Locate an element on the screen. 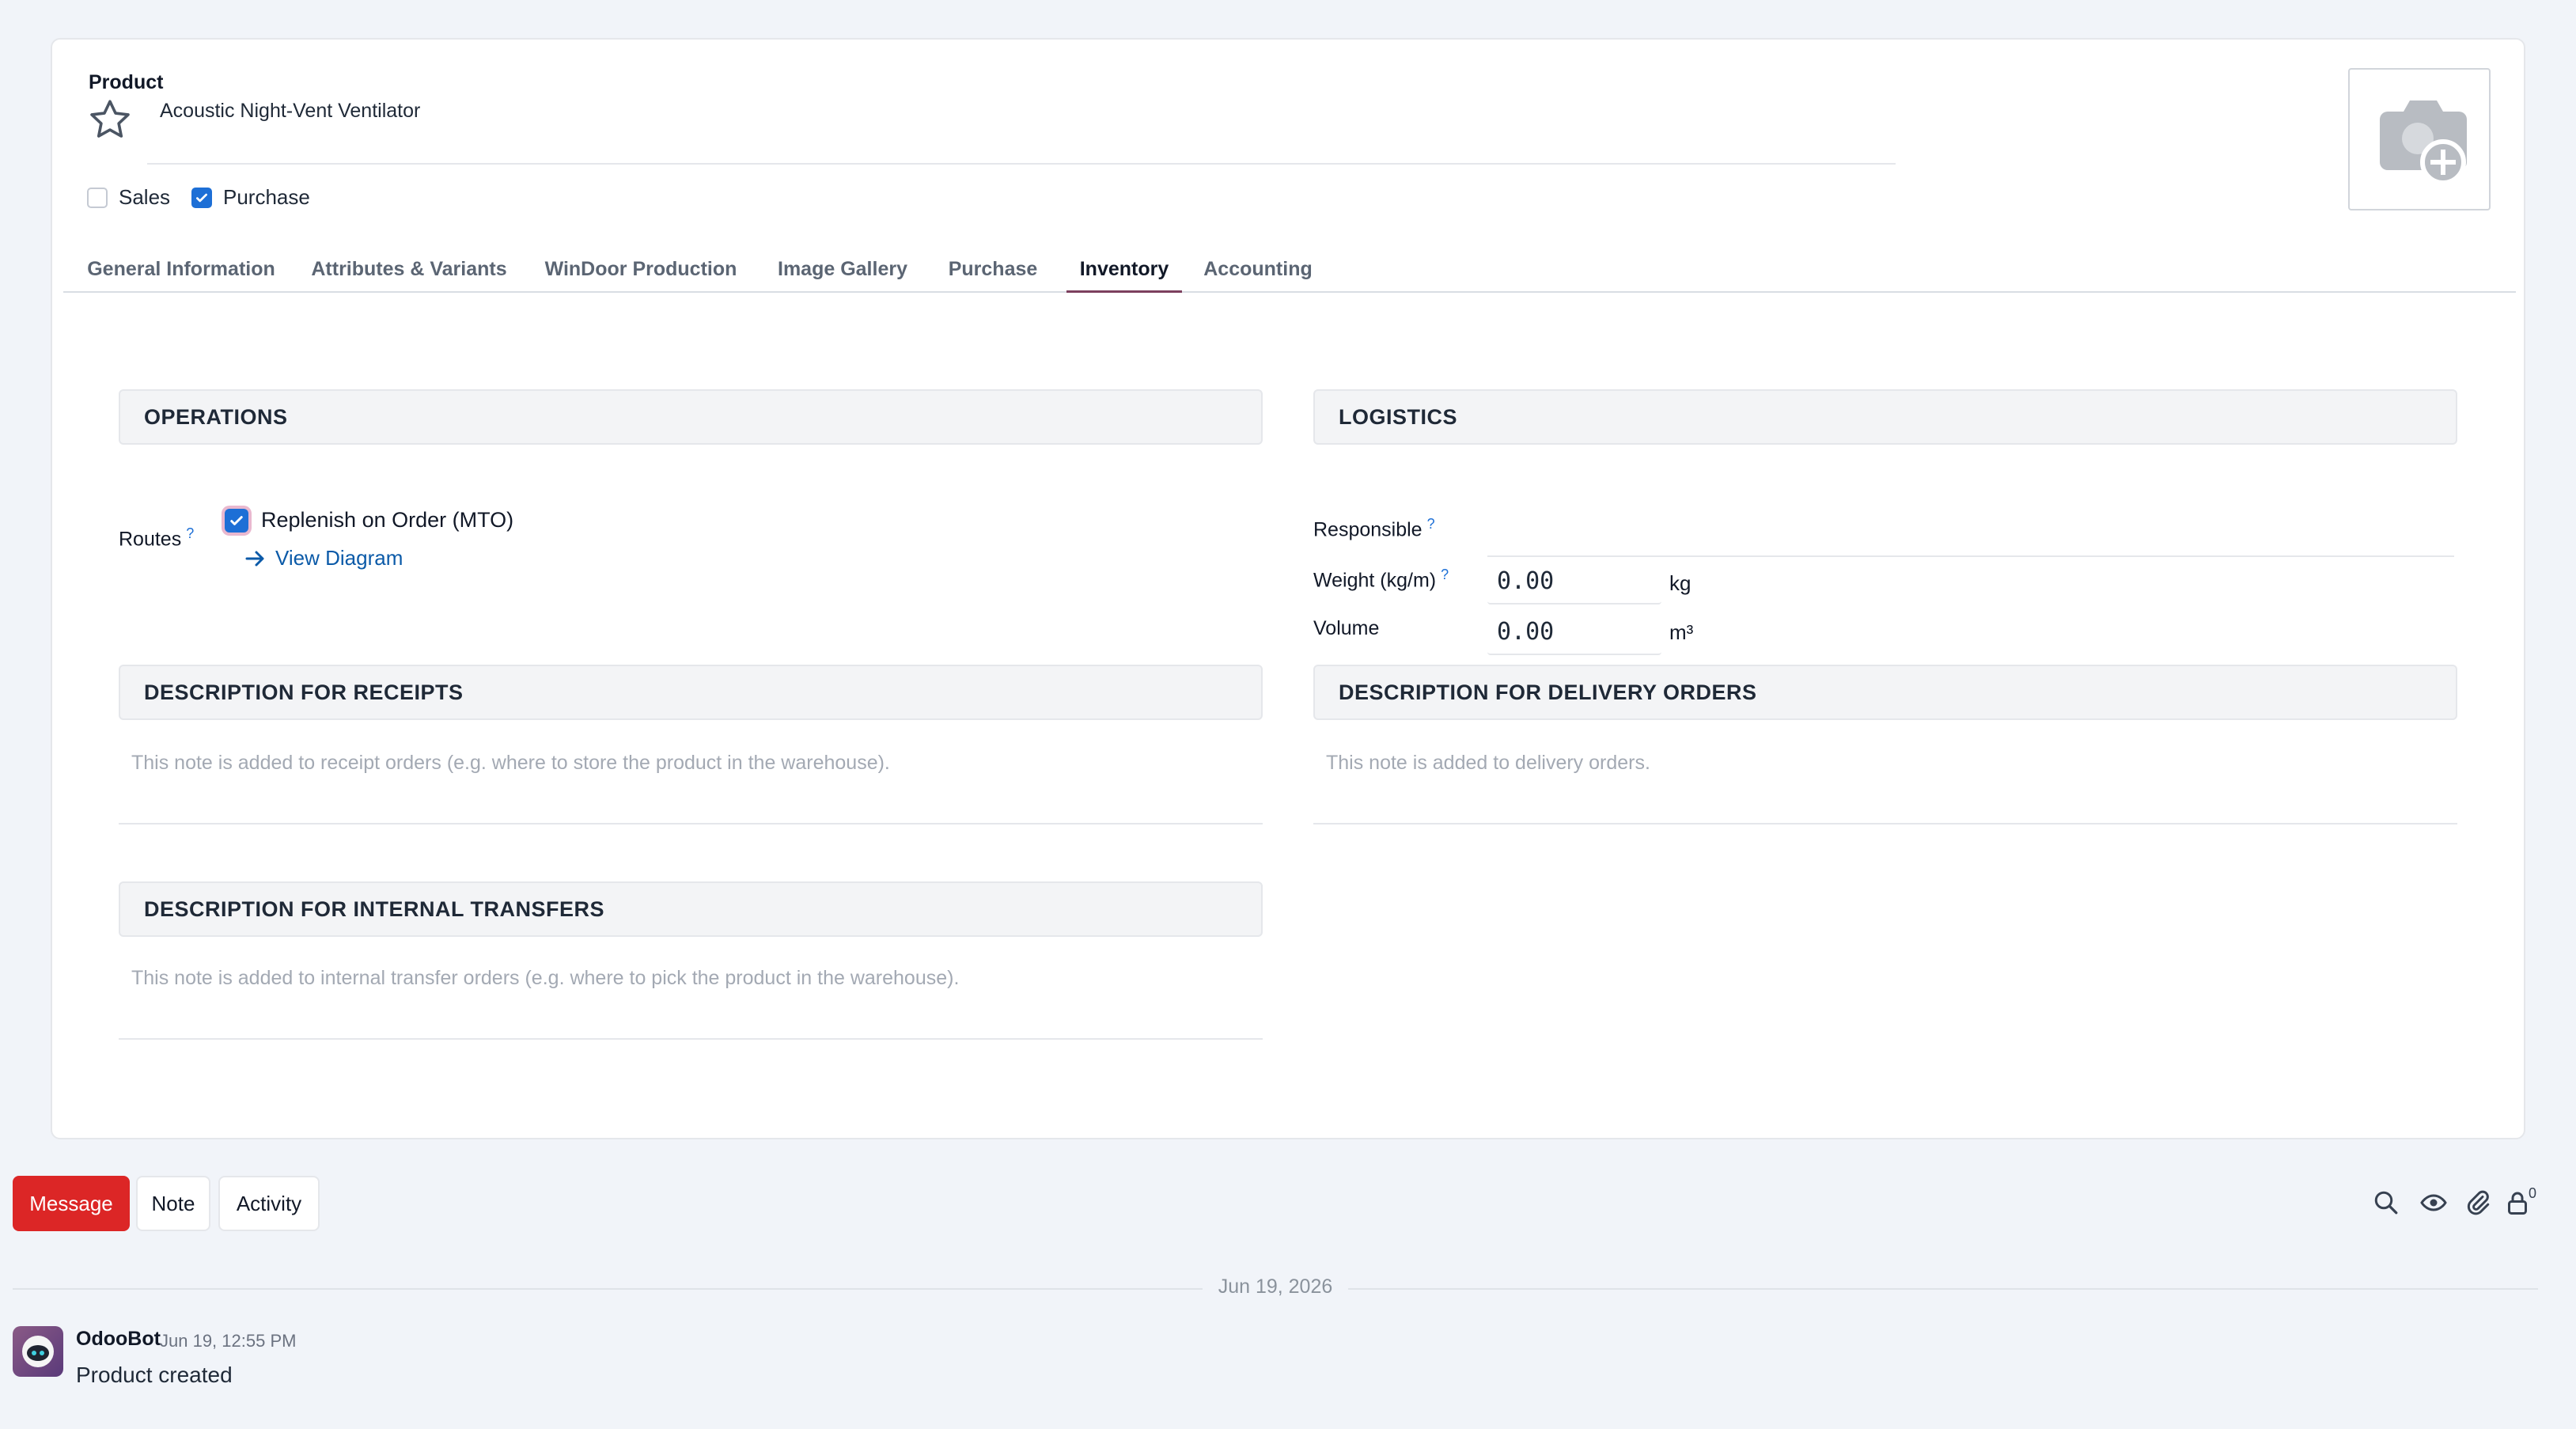 The height and width of the screenshot is (1429, 2576). tab-windoor-production: WinDoor Production is located at coordinates (641, 272).